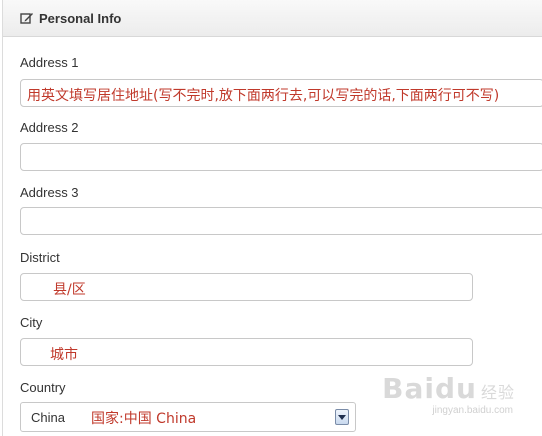 The width and height of the screenshot is (542, 436). Describe the element at coordinates (448, 388) in the screenshot. I see `watermark-logo: Baidu 经验` at that location.